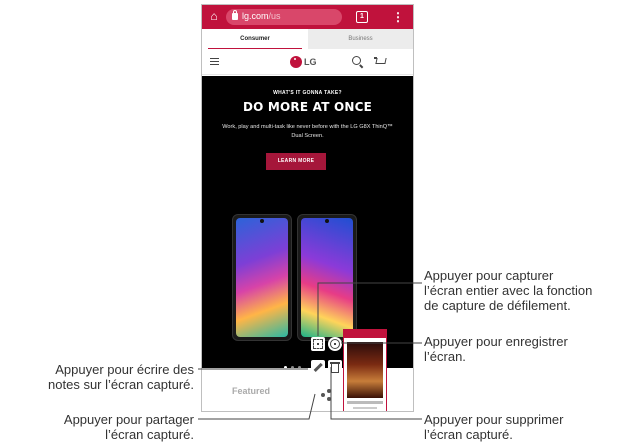 This screenshot has height=445, width=617. Describe the element at coordinates (445, 356) in the screenshot. I see `callout-line: l’écran.` at that location.